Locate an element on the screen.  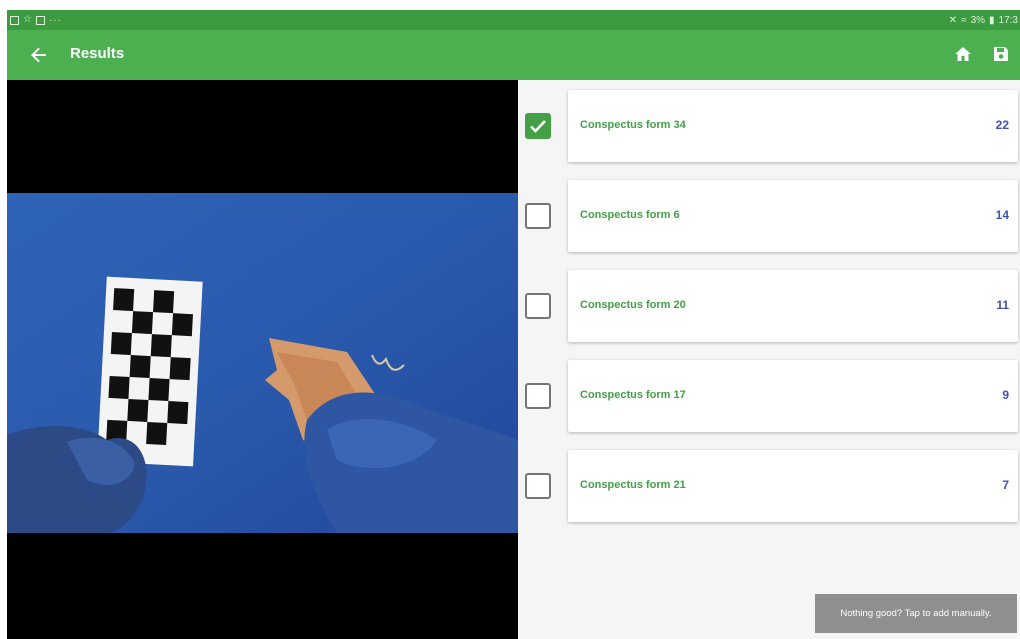
status-icons-left: ☆ ··· is located at coordinates (34, 20).